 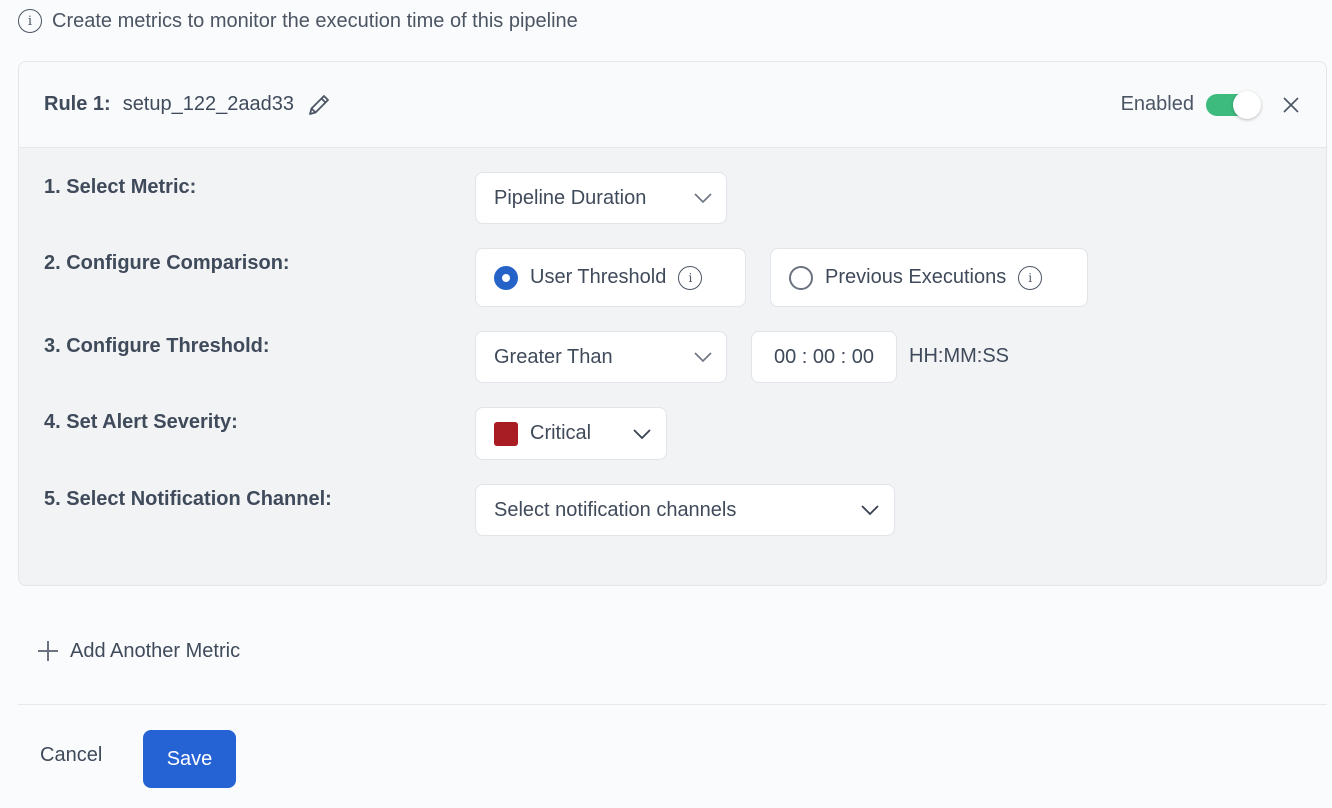 I want to click on close-icon, so click(x=1291, y=105).